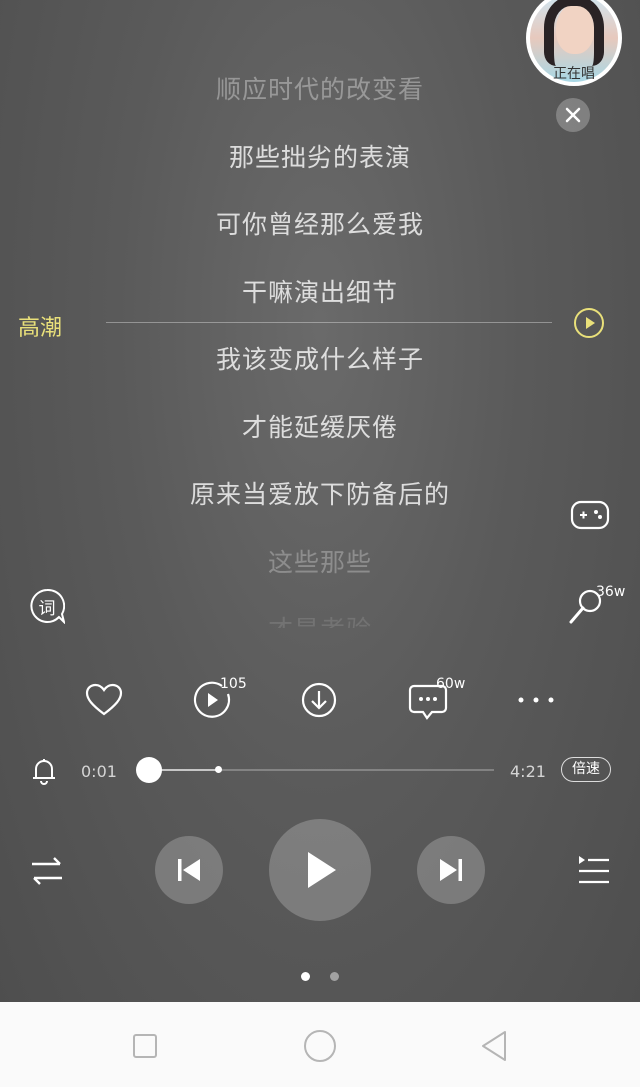 The image size is (640, 1087). I want to click on download-button, so click(319, 700).